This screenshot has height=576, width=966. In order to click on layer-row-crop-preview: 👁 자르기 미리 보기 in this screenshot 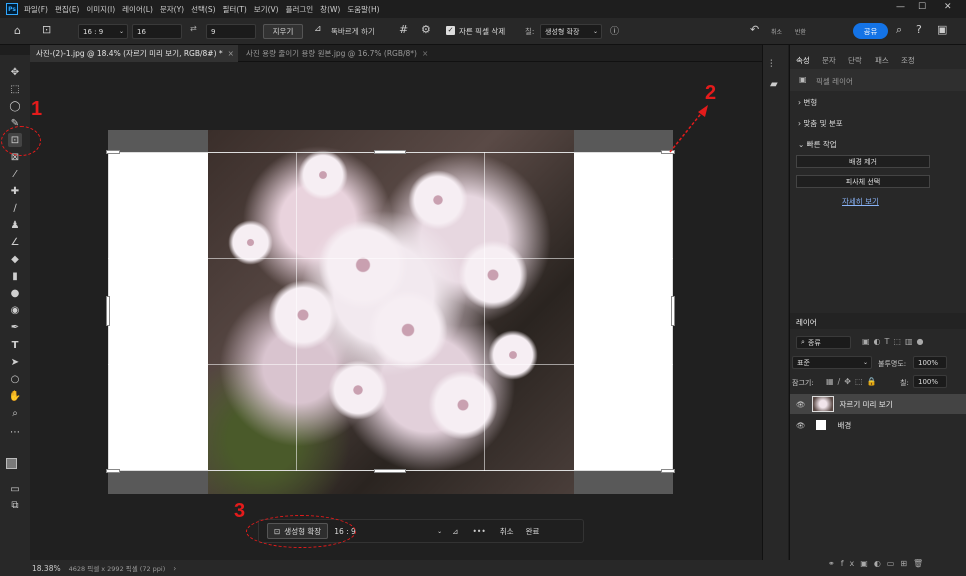, I will do `click(878, 404)`.